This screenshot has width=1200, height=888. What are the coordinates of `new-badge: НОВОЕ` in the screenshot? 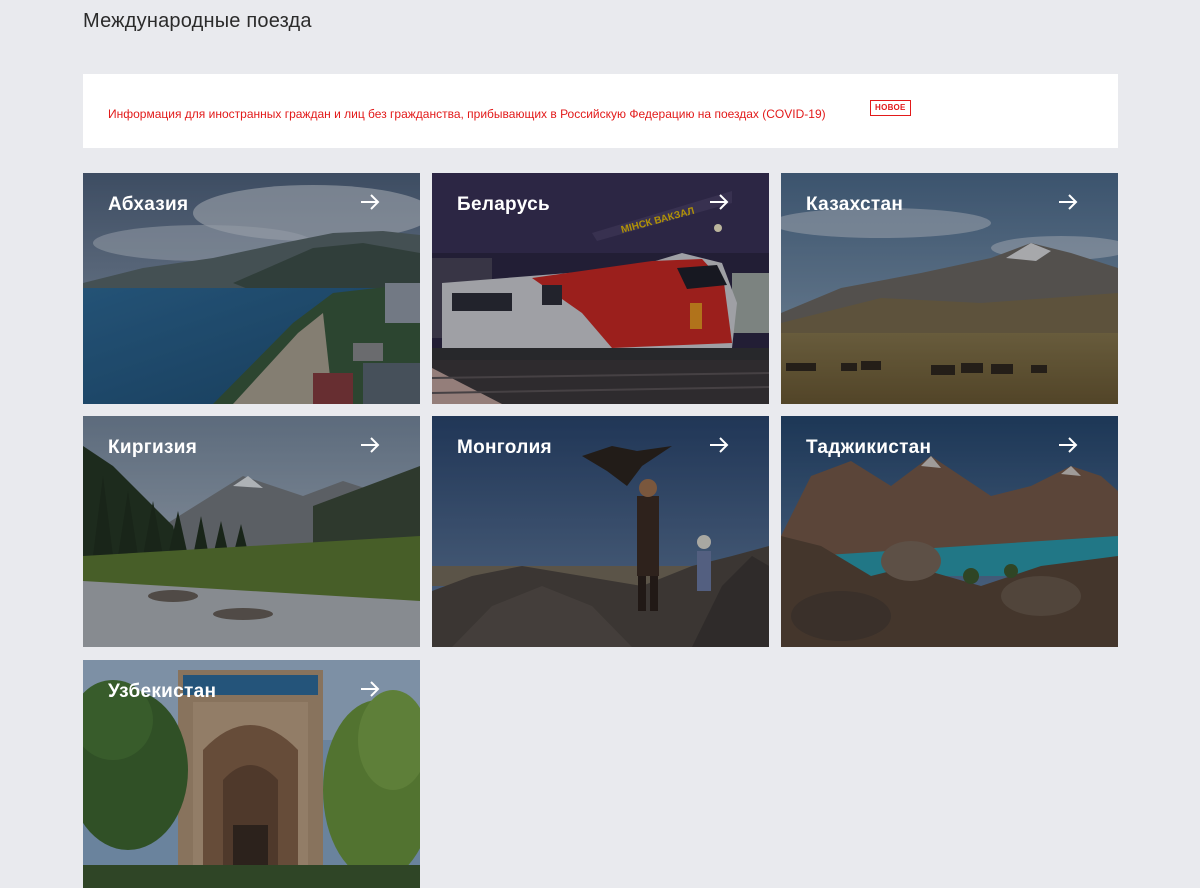 It's located at (890, 108).